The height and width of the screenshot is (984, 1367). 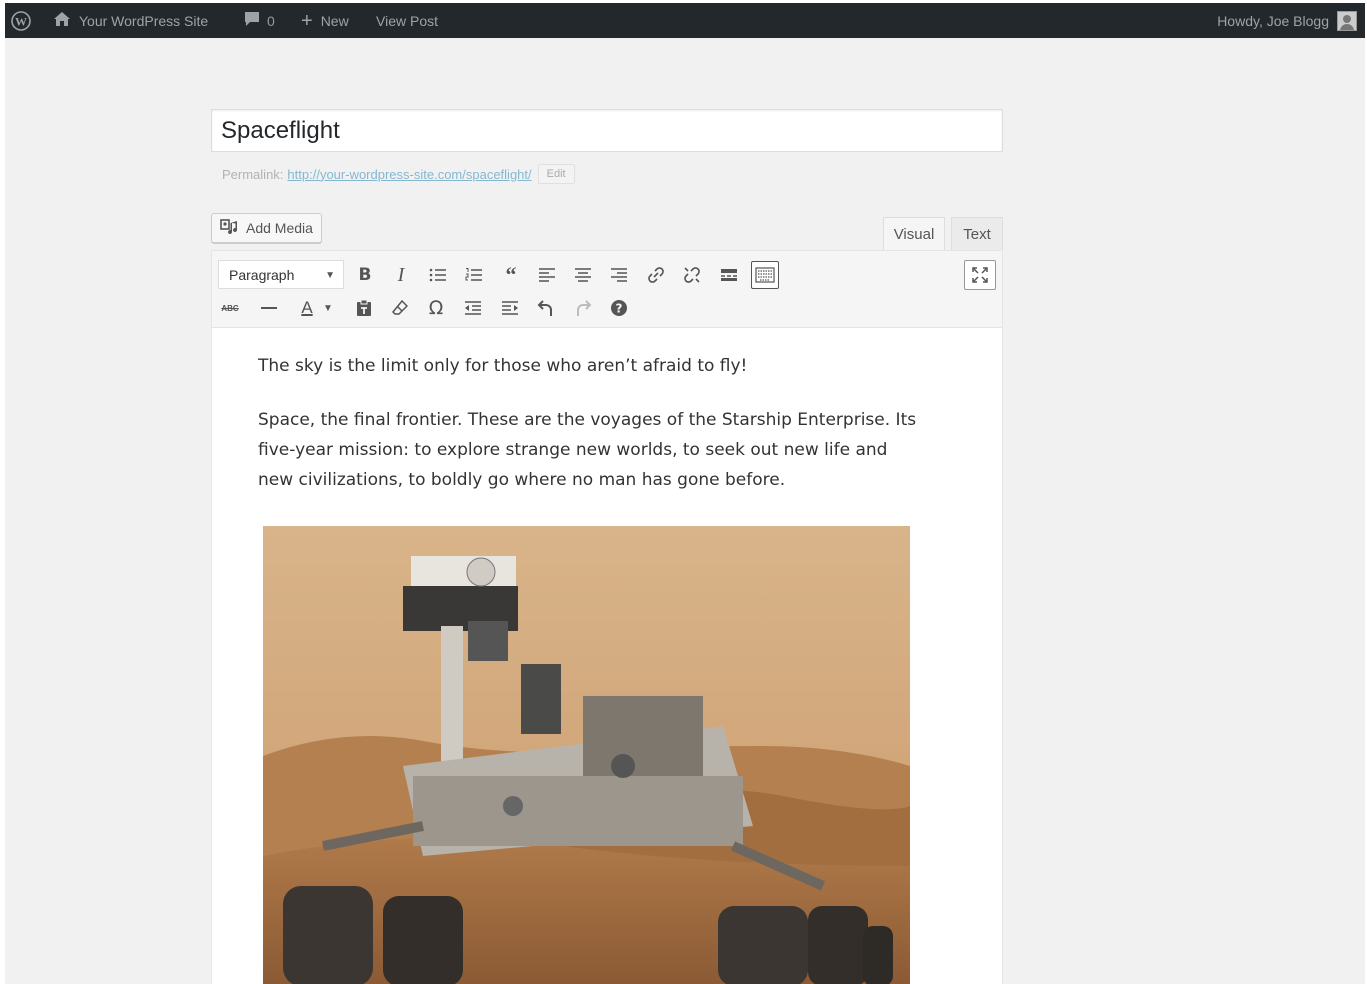 What do you see at coordinates (583, 308) in the screenshot?
I see `redo-icon` at bounding box center [583, 308].